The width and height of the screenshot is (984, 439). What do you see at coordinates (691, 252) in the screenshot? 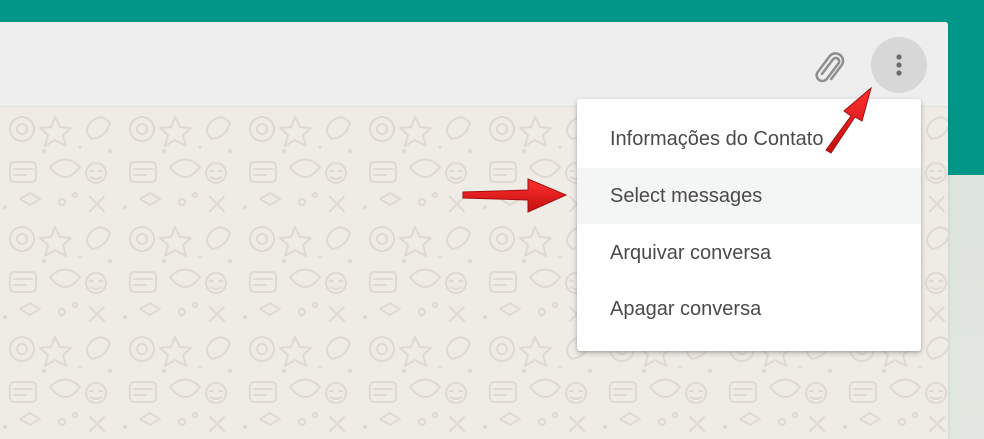
I see `menu-item-label: Arquivar conversa` at bounding box center [691, 252].